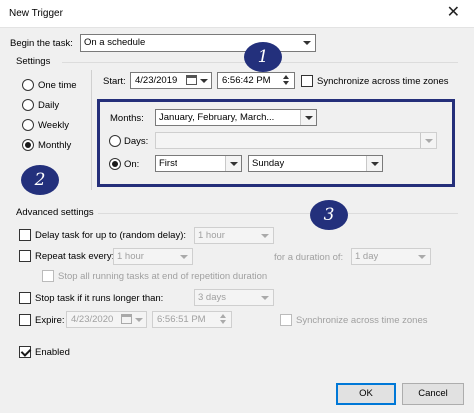 The image size is (474, 413). Describe the element at coordinates (130, 256) in the screenshot. I see `repeat-task-value: 1 hour` at that location.